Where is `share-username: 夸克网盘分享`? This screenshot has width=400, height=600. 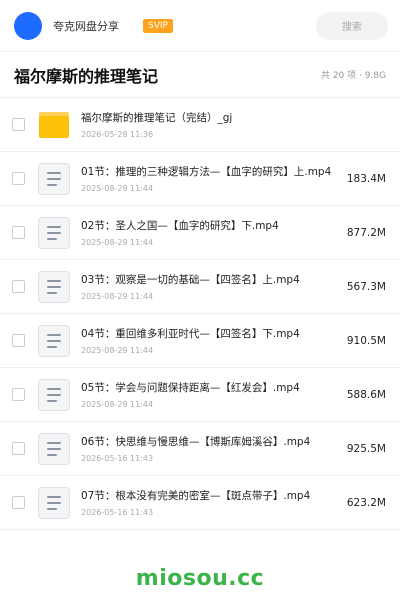
share-username: 夸克网盘分享 is located at coordinates (86, 26).